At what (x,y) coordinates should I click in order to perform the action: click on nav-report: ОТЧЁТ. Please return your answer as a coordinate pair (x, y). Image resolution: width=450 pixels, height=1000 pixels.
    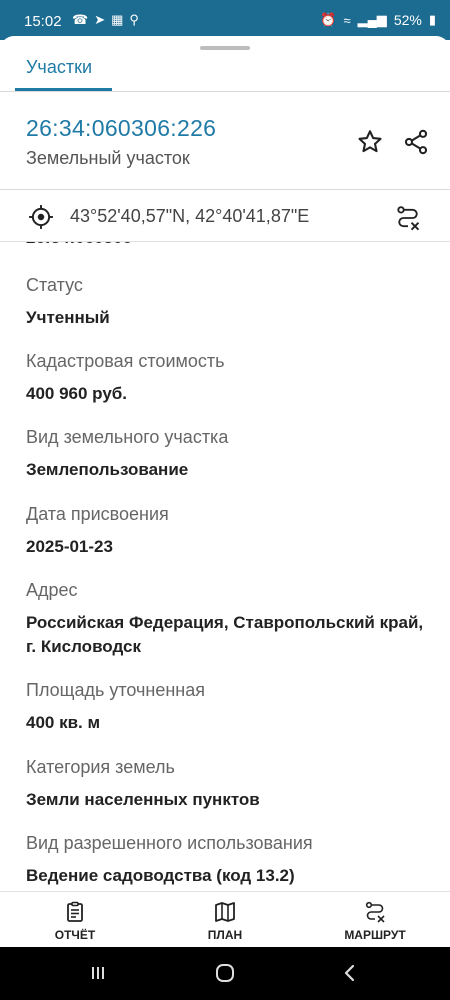
    Looking at the image, I should click on (75, 921).